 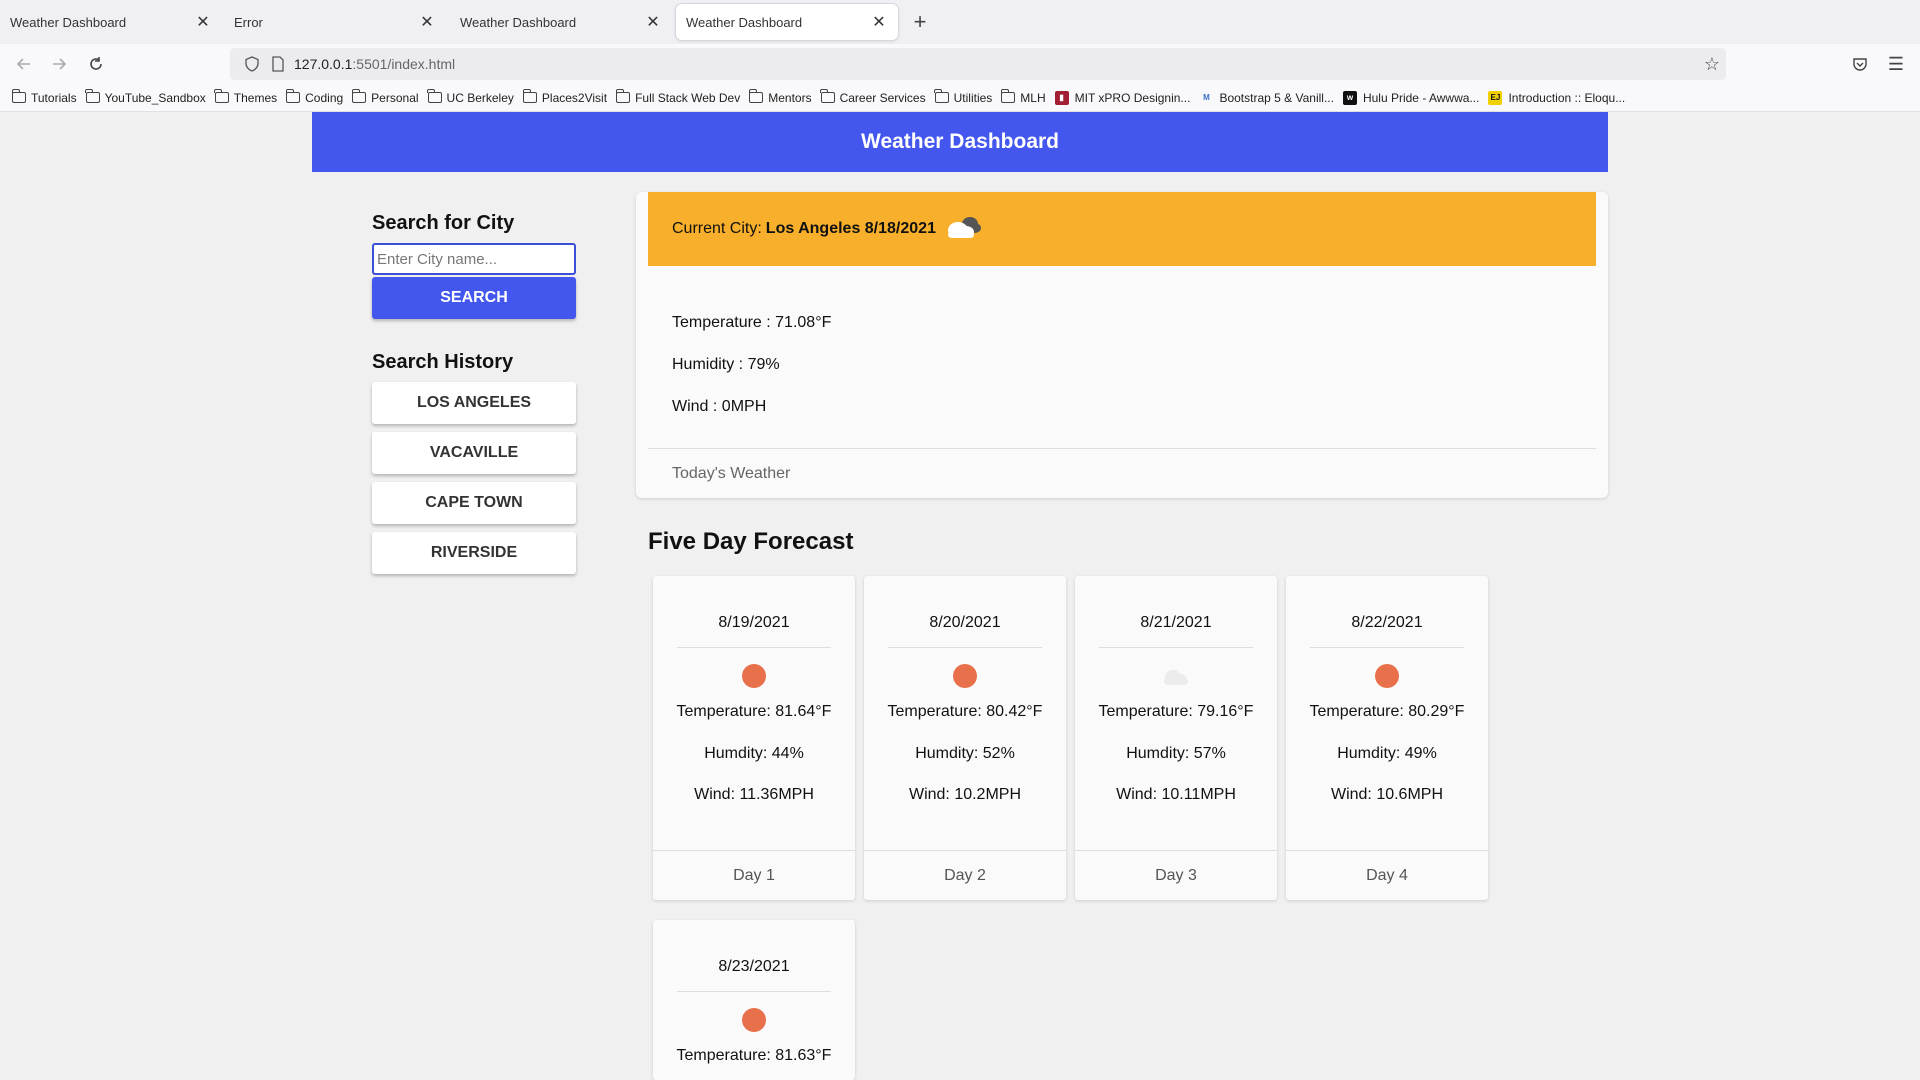 What do you see at coordinates (54, 97) in the screenshot?
I see `bookmark-label: Tutorials` at bounding box center [54, 97].